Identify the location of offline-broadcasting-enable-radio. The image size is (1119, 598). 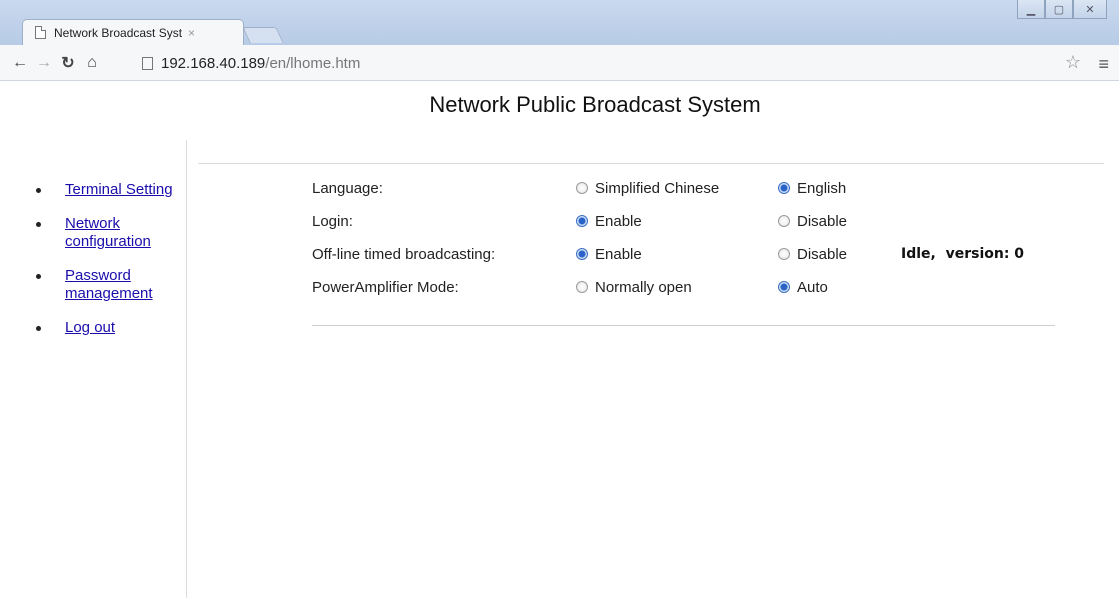
(582, 254).